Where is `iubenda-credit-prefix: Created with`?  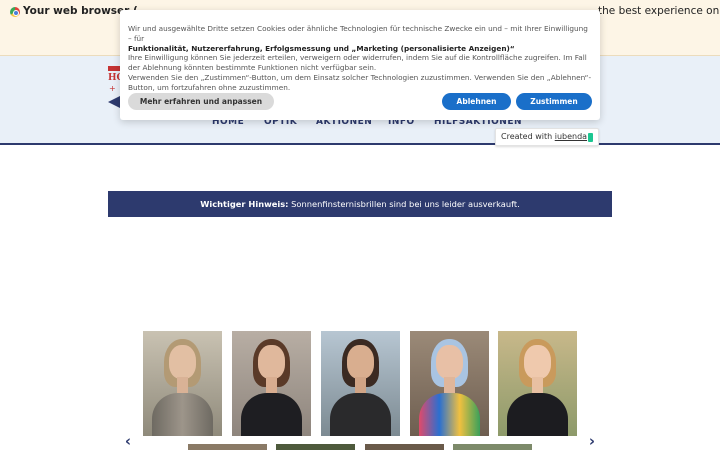
iubenda-credit-prefix: Created with is located at coordinates (528, 136).